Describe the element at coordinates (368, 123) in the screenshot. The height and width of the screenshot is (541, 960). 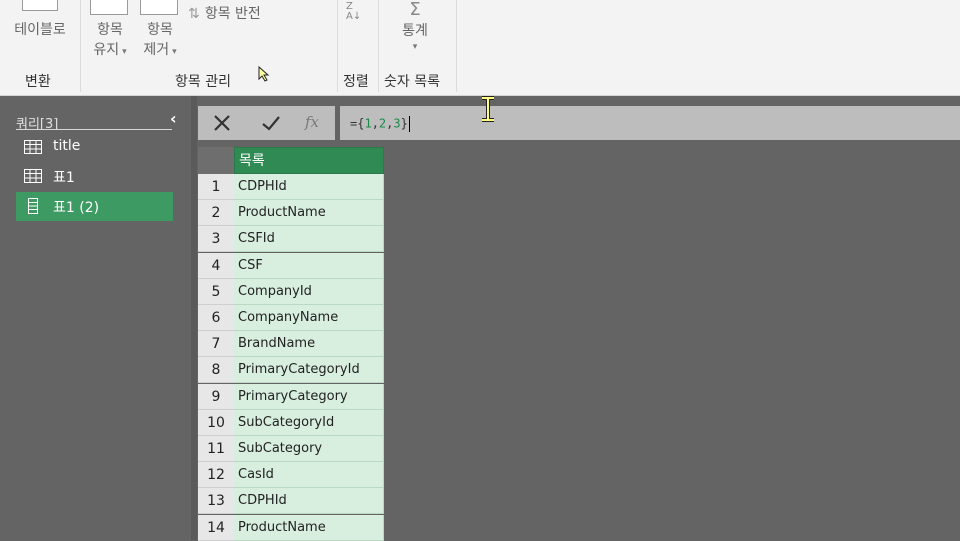
I see `formula-value: 1` at that location.